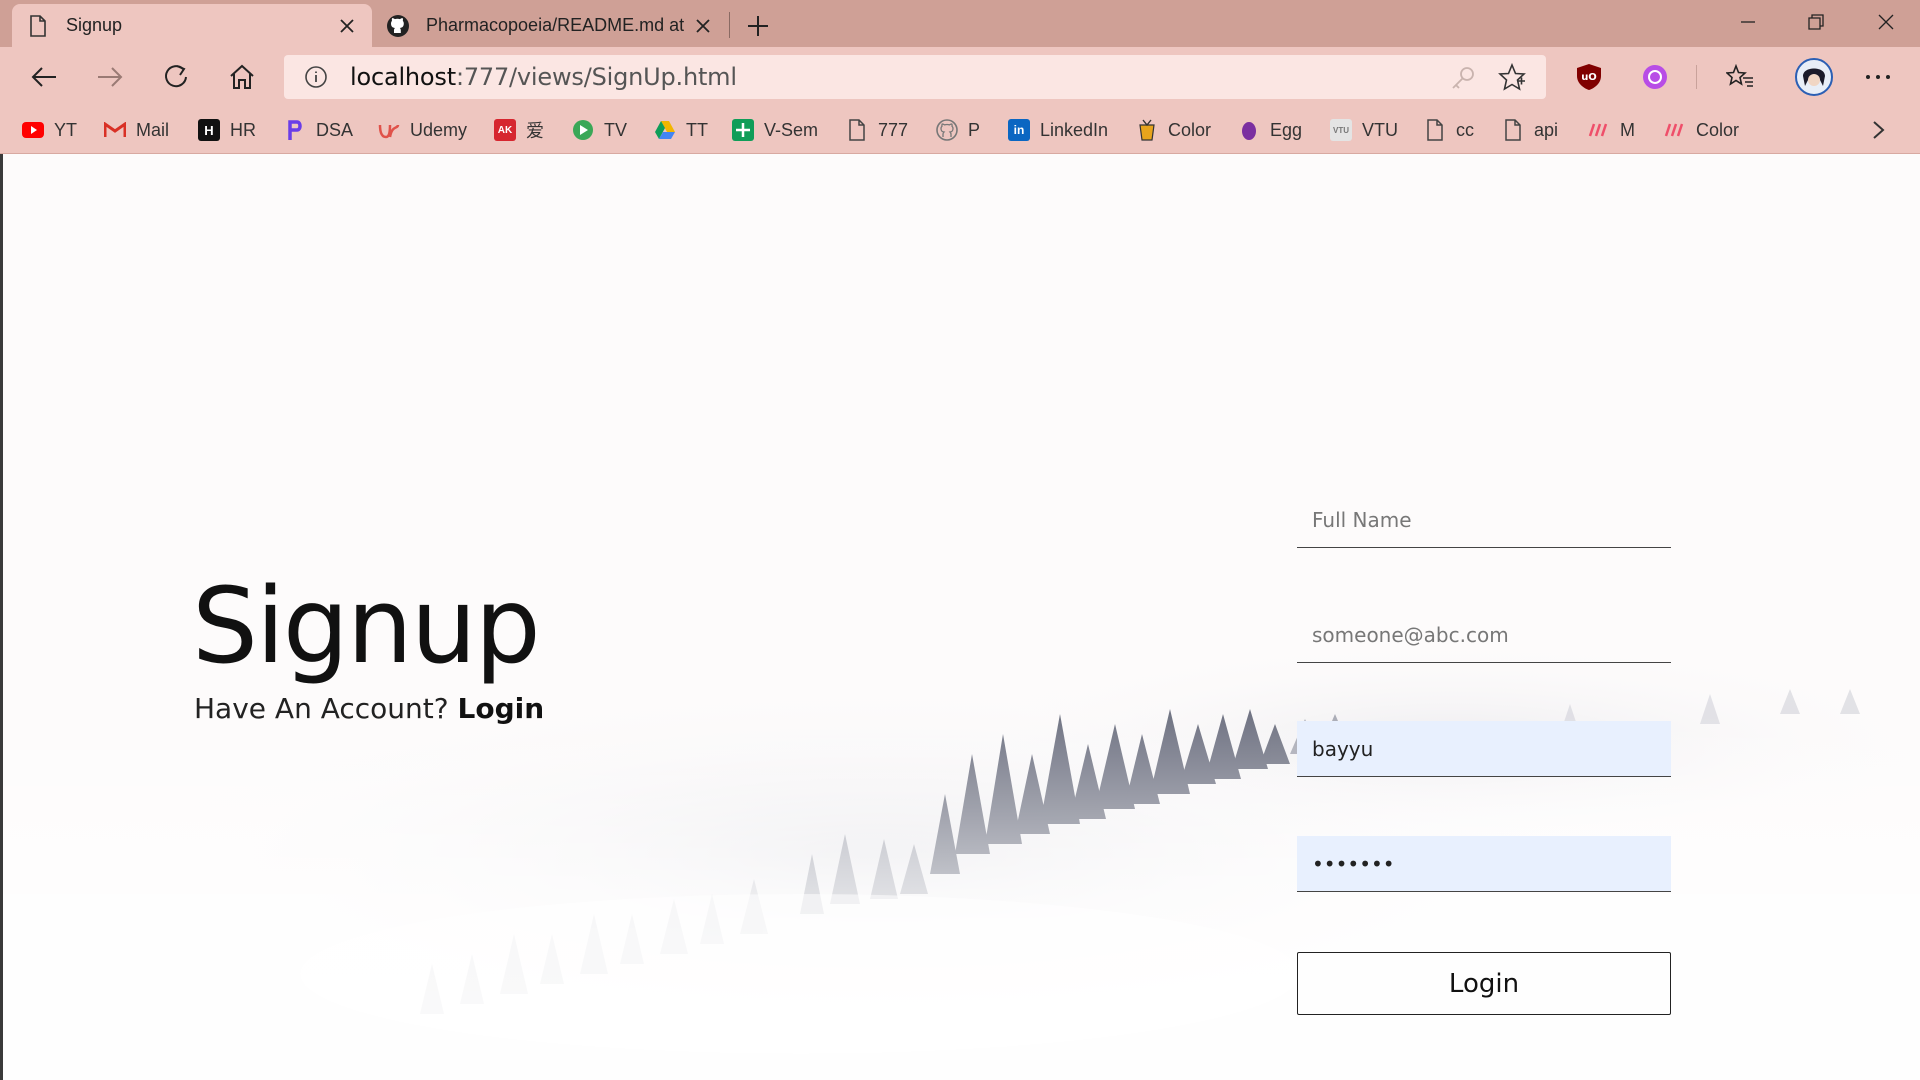 The width and height of the screenshot is (1920, 1080). Describe the element at coordinates (335, 129) in the screenshot. I see `bookmark-label: DSA` at that location.